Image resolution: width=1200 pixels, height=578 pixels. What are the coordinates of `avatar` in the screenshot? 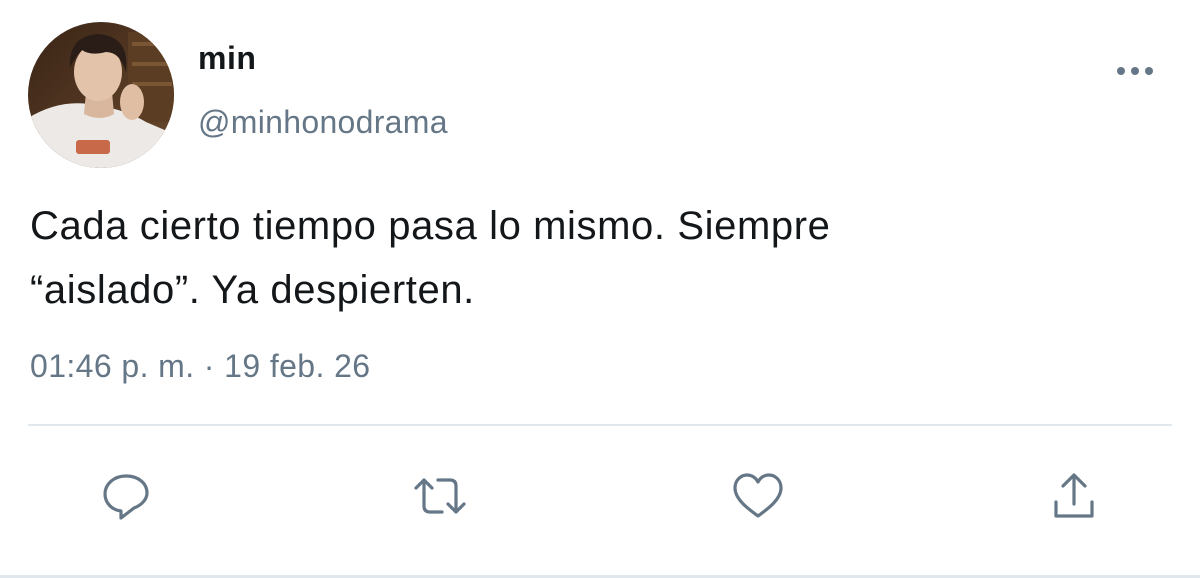 It's located at (101, 95).